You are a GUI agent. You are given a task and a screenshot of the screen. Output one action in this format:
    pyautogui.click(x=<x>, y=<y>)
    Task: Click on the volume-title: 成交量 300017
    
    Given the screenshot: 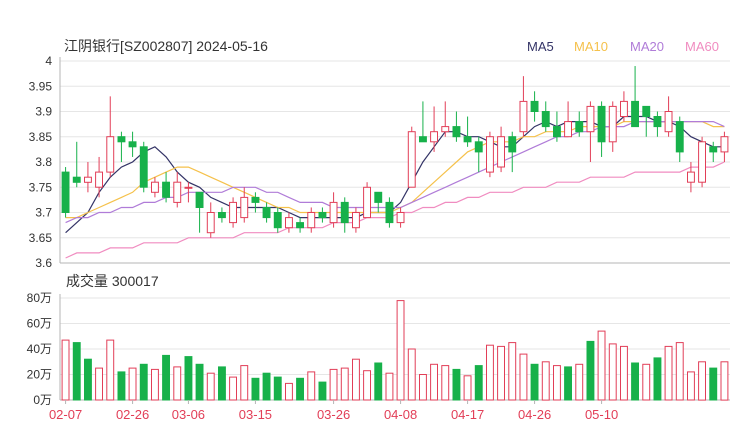 What is the action you would take?
    pyautogui.click(x=112, y=281)
    